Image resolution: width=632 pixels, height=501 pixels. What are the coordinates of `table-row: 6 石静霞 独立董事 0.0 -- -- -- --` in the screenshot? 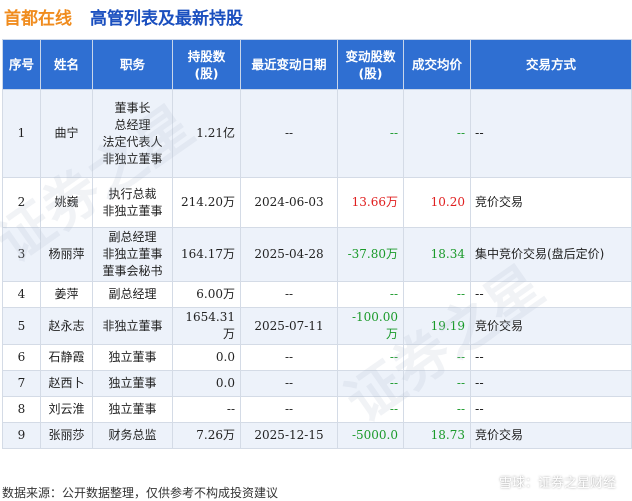 It's located at (317, 357).